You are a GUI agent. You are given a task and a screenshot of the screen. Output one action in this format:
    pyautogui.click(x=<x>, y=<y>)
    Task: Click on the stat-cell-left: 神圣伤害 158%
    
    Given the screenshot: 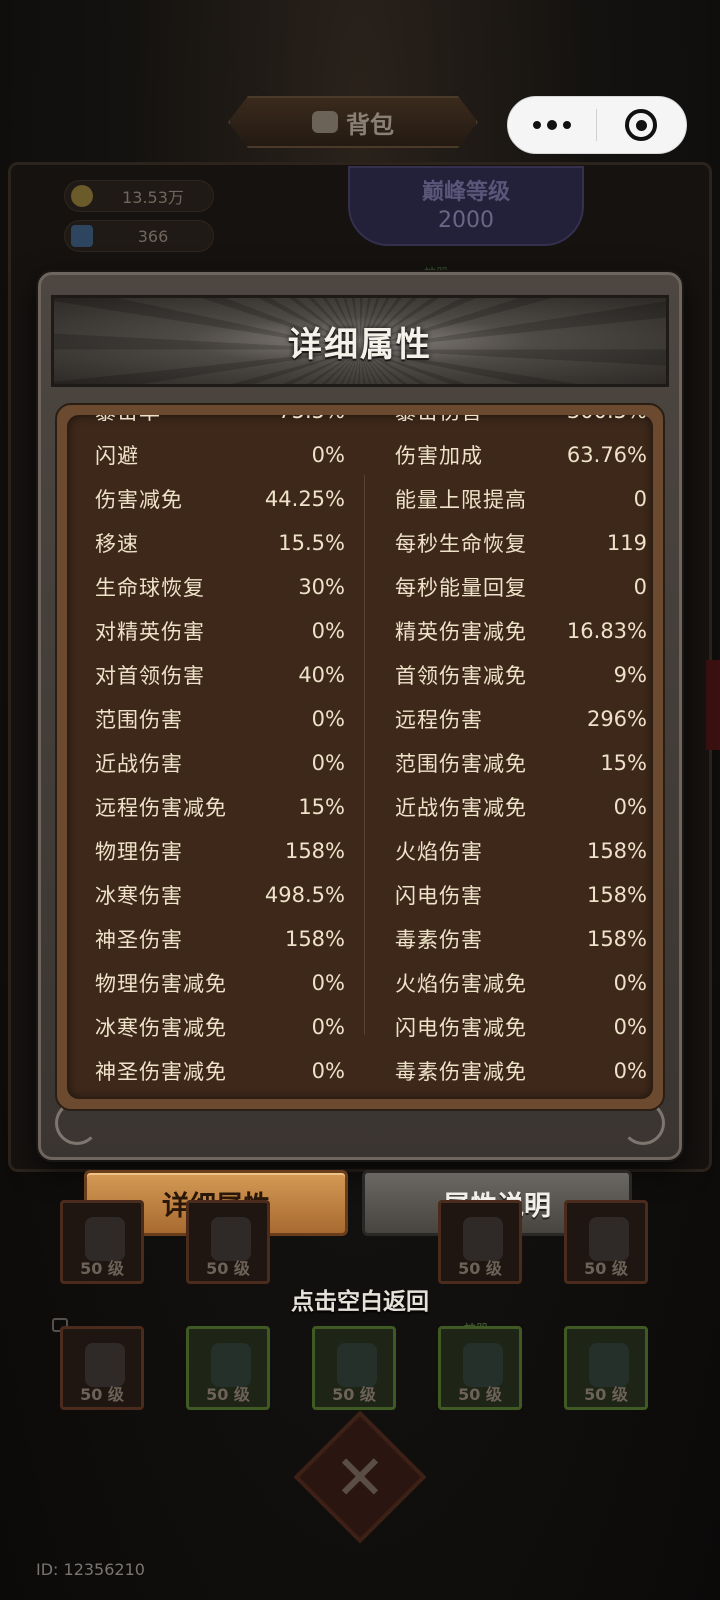 What is the action you would take?
    pyautogui.click(x=217, y=939)
    